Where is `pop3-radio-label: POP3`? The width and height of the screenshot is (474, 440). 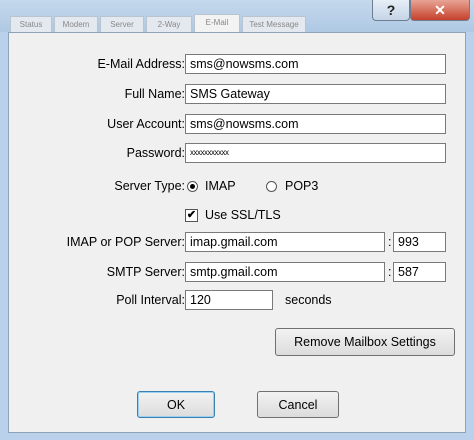 pop3-radio-label: POP3 is located at coordinates (301, 186).